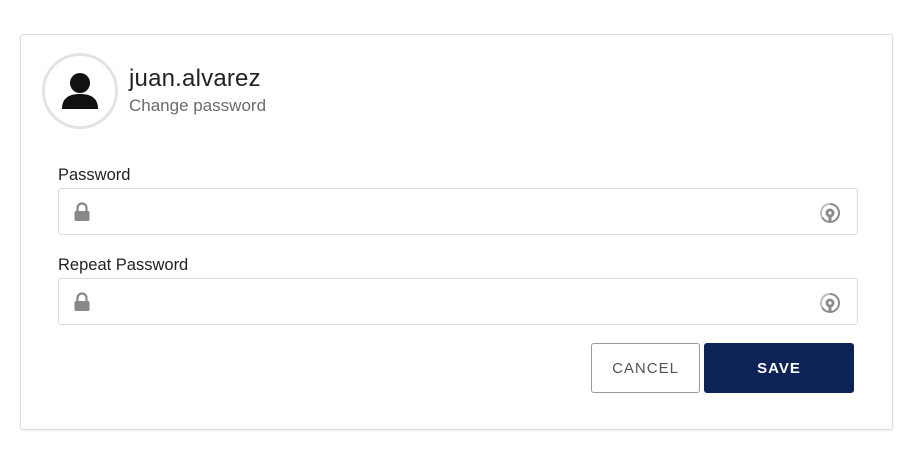  What do you see at coordinates (779, 368) in the screenshot?
I see `save-button: SAVE` at bounding box center [779, 368].